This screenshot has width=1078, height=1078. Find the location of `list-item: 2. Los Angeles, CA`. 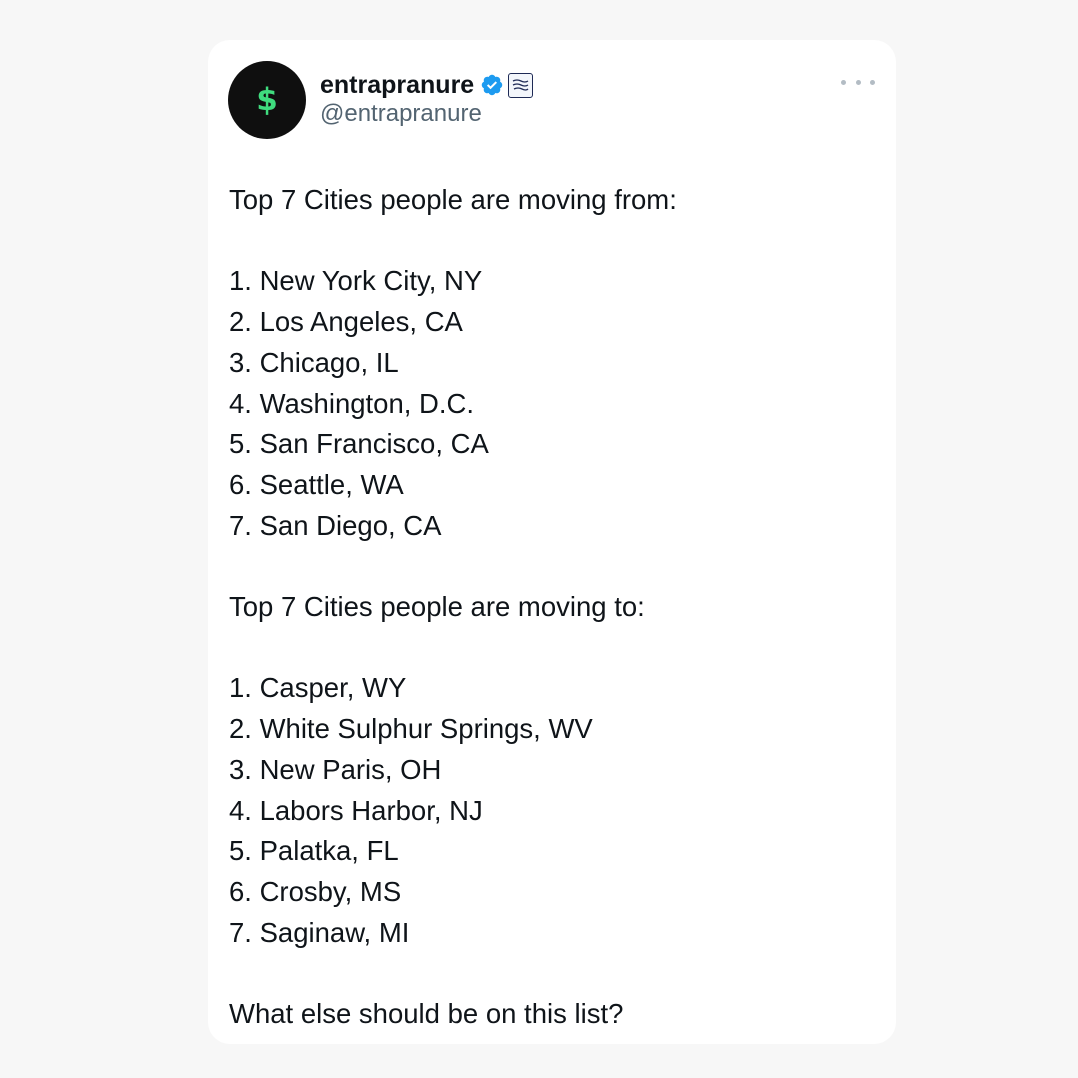

list-item: 2. Los Angeles, CA is located at coordinates (346, 322).